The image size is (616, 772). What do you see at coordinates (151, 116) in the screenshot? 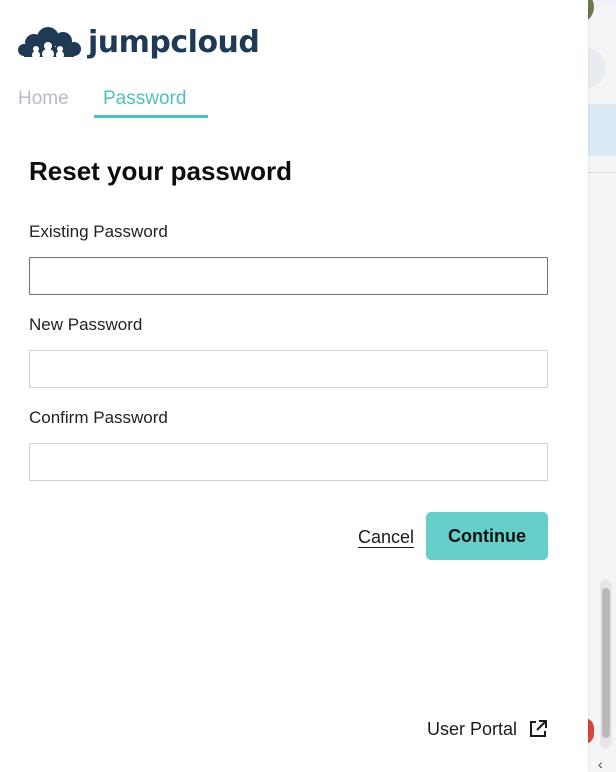
I see `active-tab-indicator` at bounding box center [151, 116].